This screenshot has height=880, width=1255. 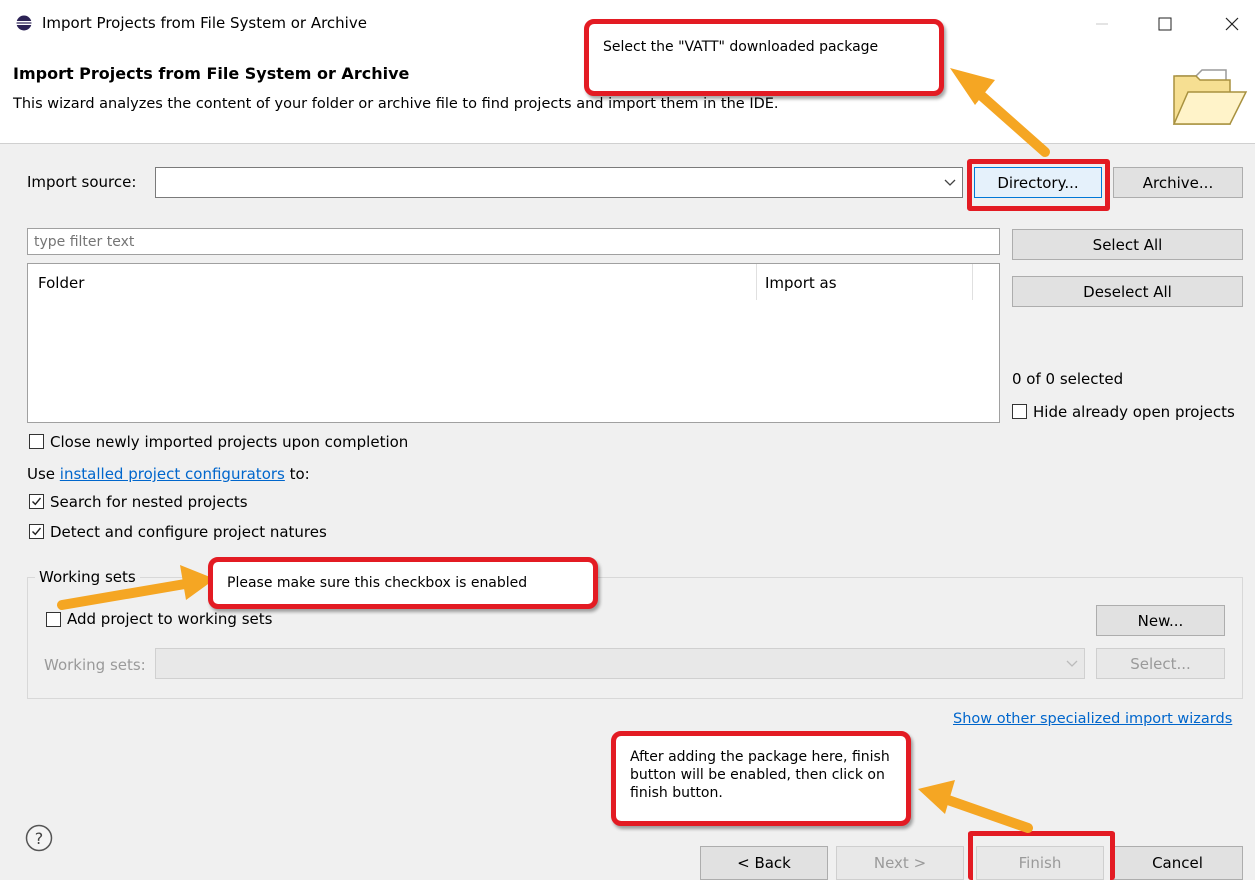 What do you see at coordinates (136, 587) in the screenshot?
I see `arrow-to-checkbox` at bounding box center [136, 587].